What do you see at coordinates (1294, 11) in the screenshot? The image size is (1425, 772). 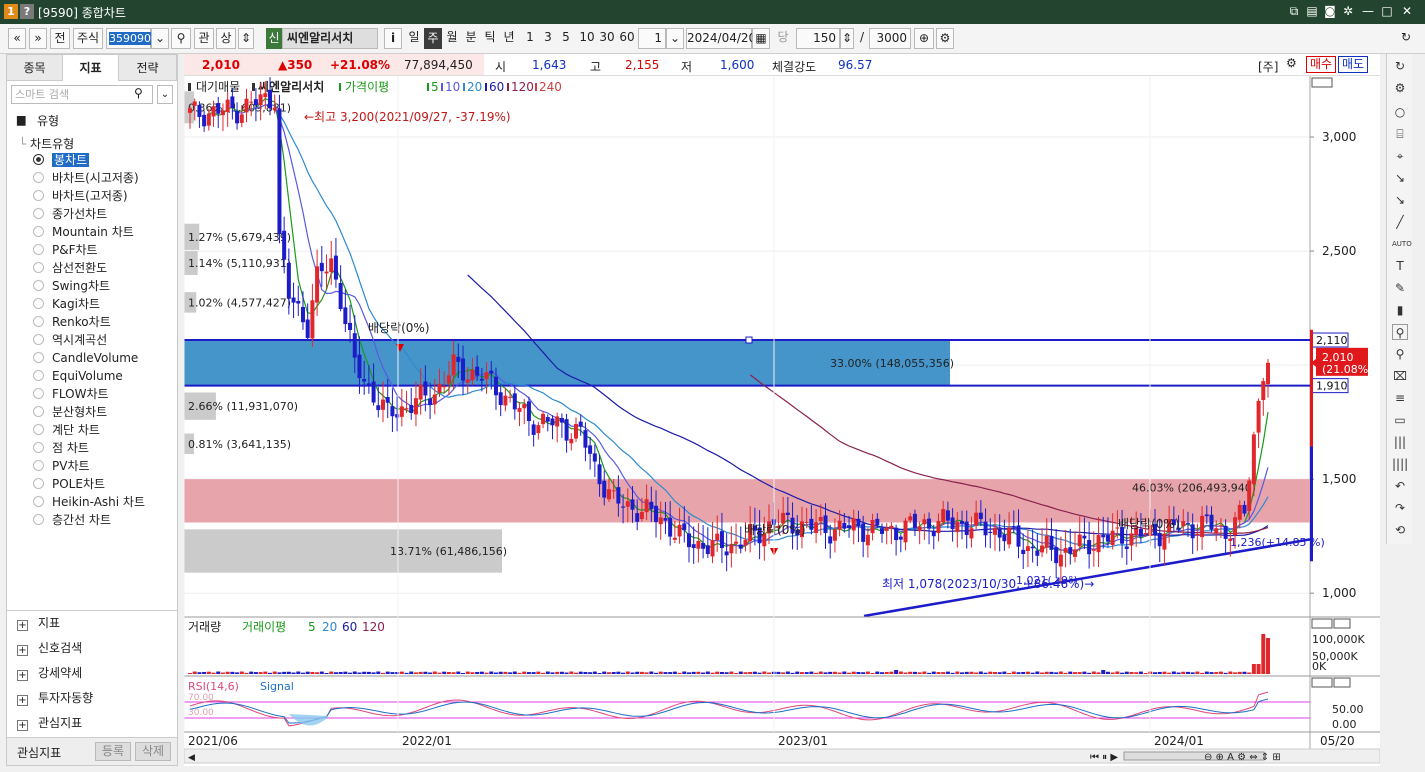 I see `link-icon: ⧉` at bounding box center [1294, 11].